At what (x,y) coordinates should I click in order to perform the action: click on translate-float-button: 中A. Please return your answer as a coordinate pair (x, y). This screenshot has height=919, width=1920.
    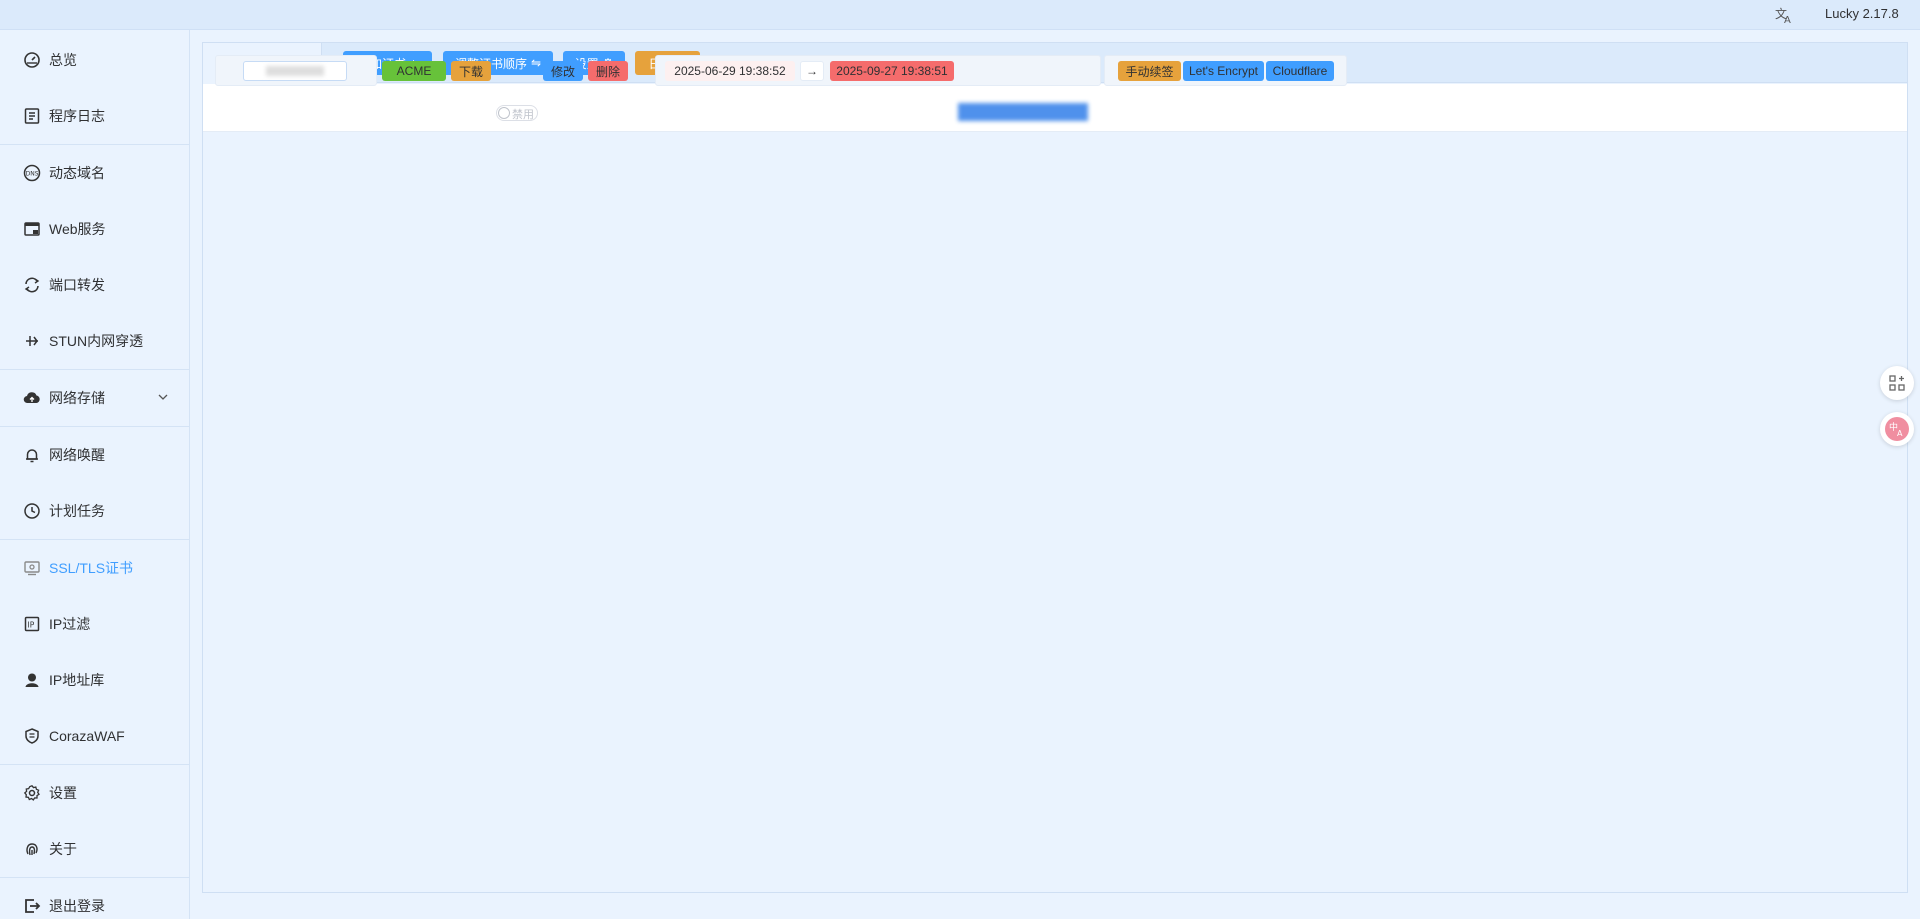
    Looking at the image, I should click on (1897, 429).